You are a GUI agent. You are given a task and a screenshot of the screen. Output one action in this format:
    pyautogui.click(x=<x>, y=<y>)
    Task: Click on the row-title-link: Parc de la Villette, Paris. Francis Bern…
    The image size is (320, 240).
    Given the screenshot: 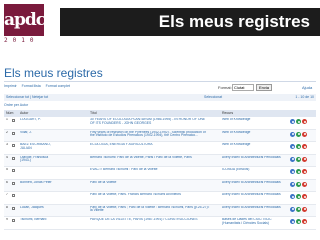 What is the action you would take?
    pyautogui.click(x=150, y=195)
    